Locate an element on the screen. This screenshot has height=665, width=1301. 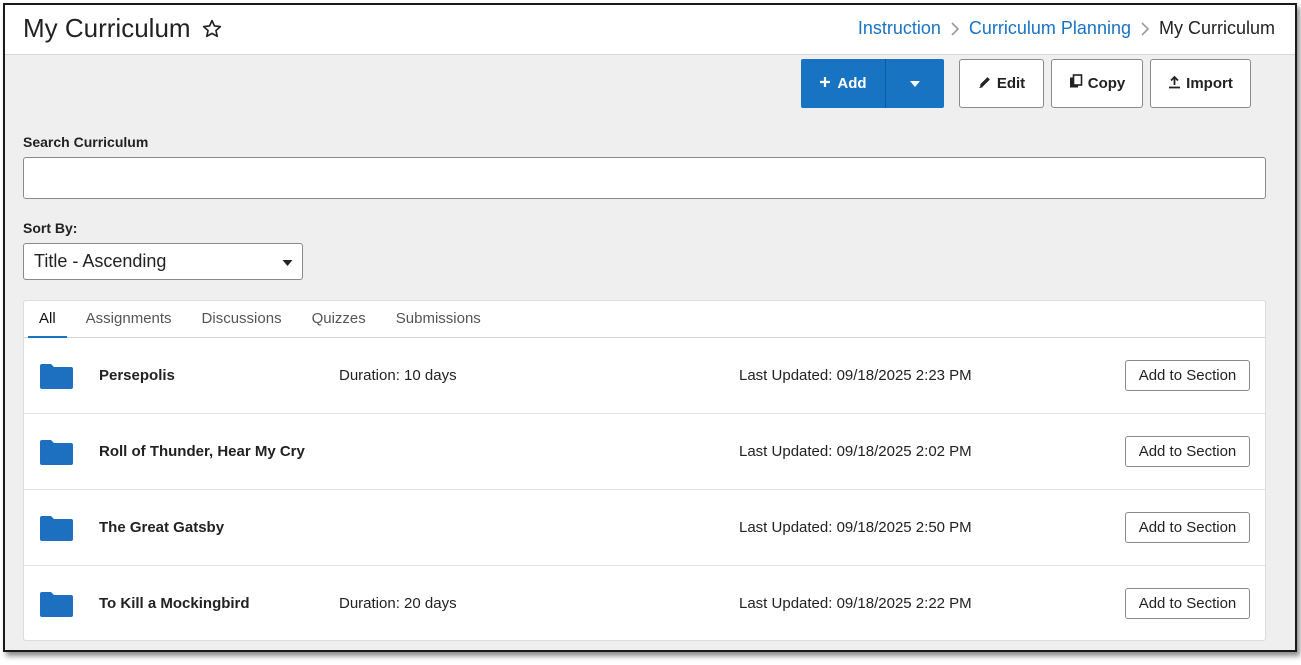
search-label: Search Curriculum is located at coordinates (86, 142).